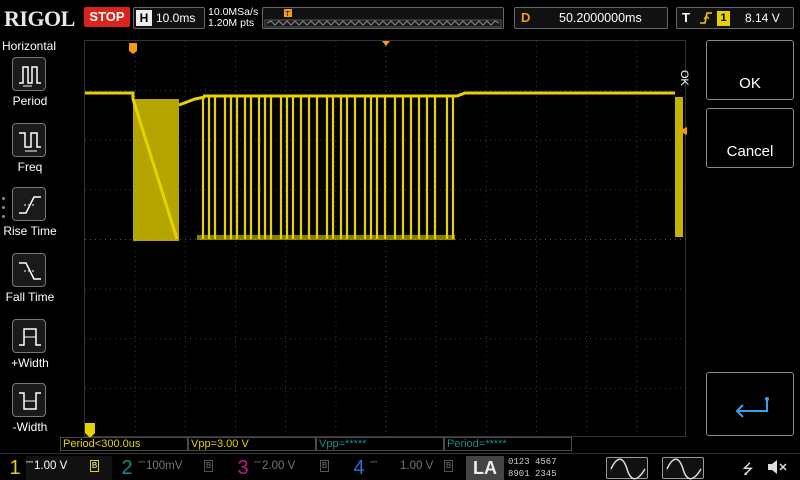 The height and width of the screenshot is (480, 800). What do you see at coordinates (532, 474) in the screenshot?
I see `logic-channels-row-2: 8901 2345` at bounding box center [532, 474].